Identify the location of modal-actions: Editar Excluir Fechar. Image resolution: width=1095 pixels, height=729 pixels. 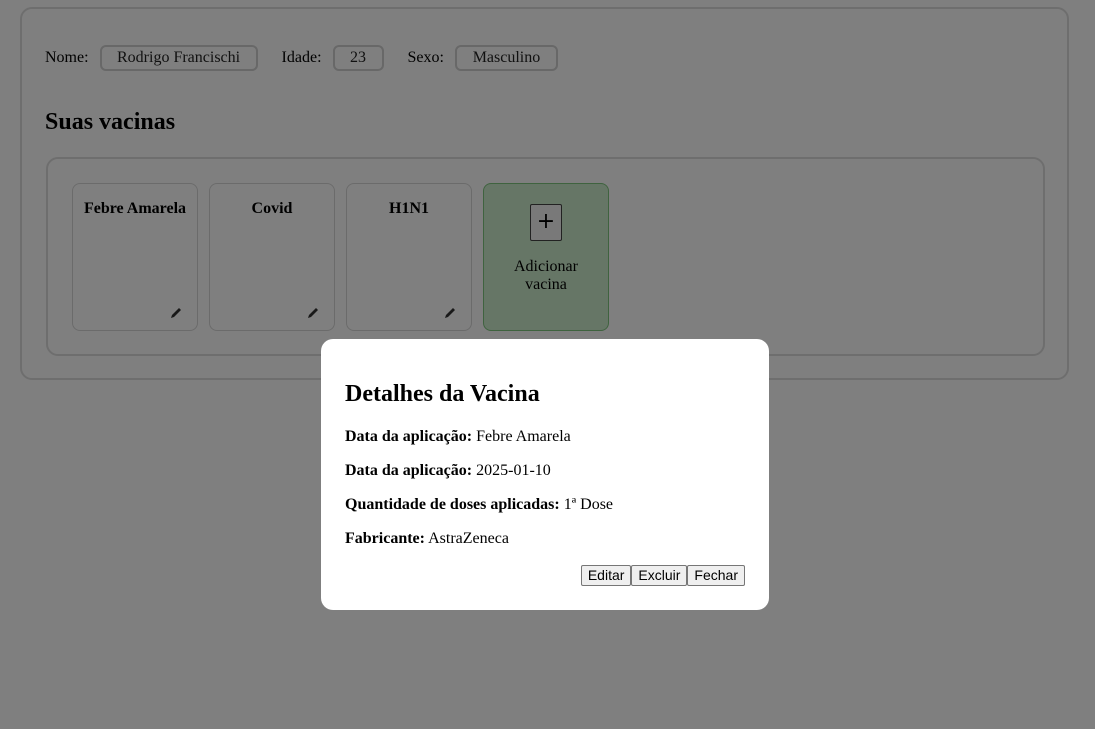
(662, 575).